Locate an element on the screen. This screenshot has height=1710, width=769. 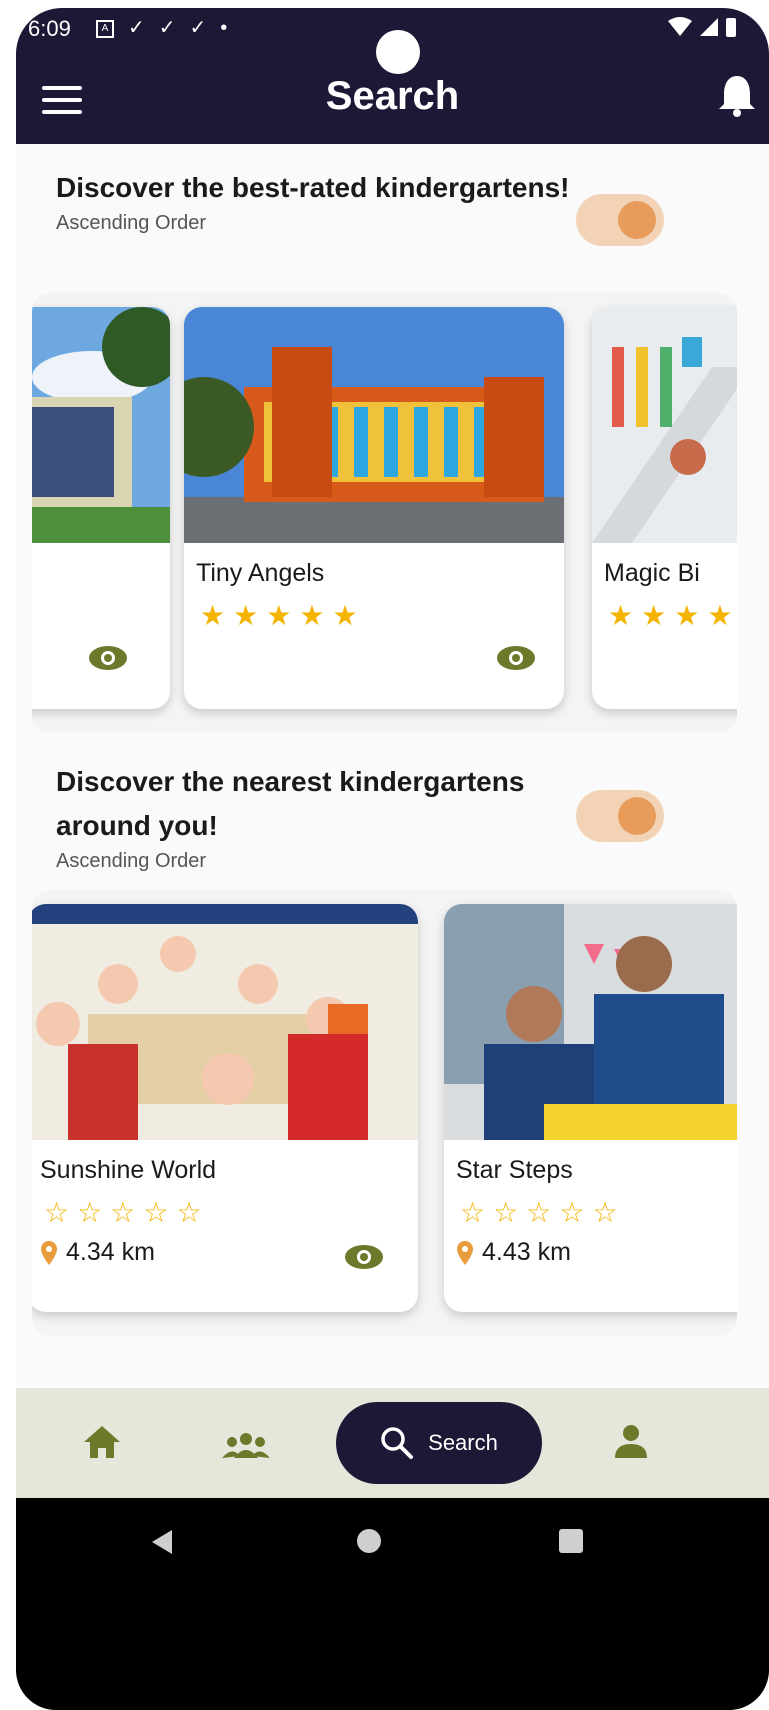
kindergarten-name: Star Steps is located at coordinates (514, 1170).